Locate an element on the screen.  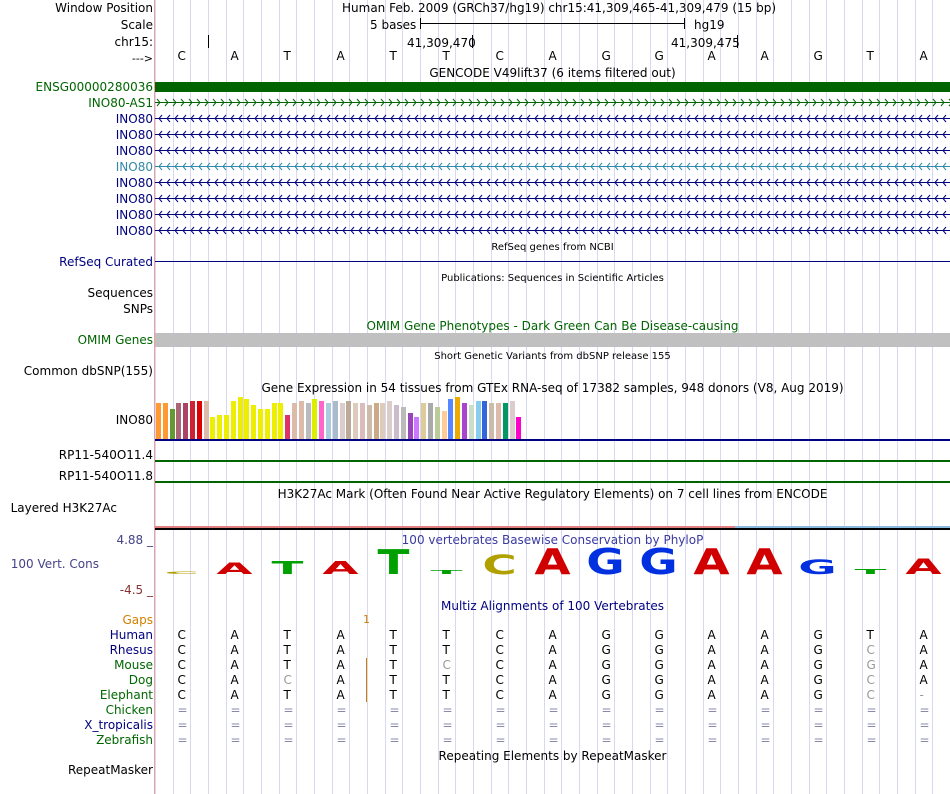
refseq-intron-line is located at coordinates (552, 261).